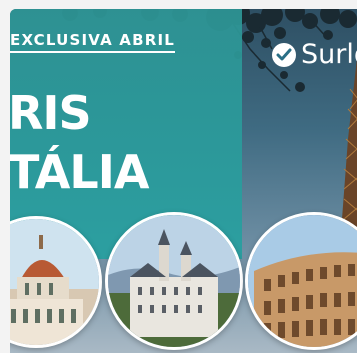 The height and width of the screenshot is (353, 357). What do you see at coordinates (301, 281) in the screenshot?
I see `colosseum-photo` at bounding box center [301, 281].